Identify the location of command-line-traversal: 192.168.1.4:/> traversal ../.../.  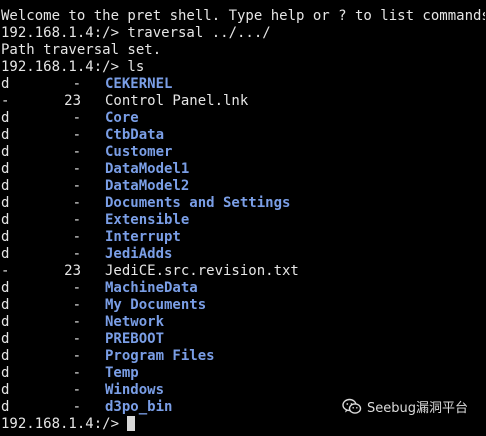
(136, 33).